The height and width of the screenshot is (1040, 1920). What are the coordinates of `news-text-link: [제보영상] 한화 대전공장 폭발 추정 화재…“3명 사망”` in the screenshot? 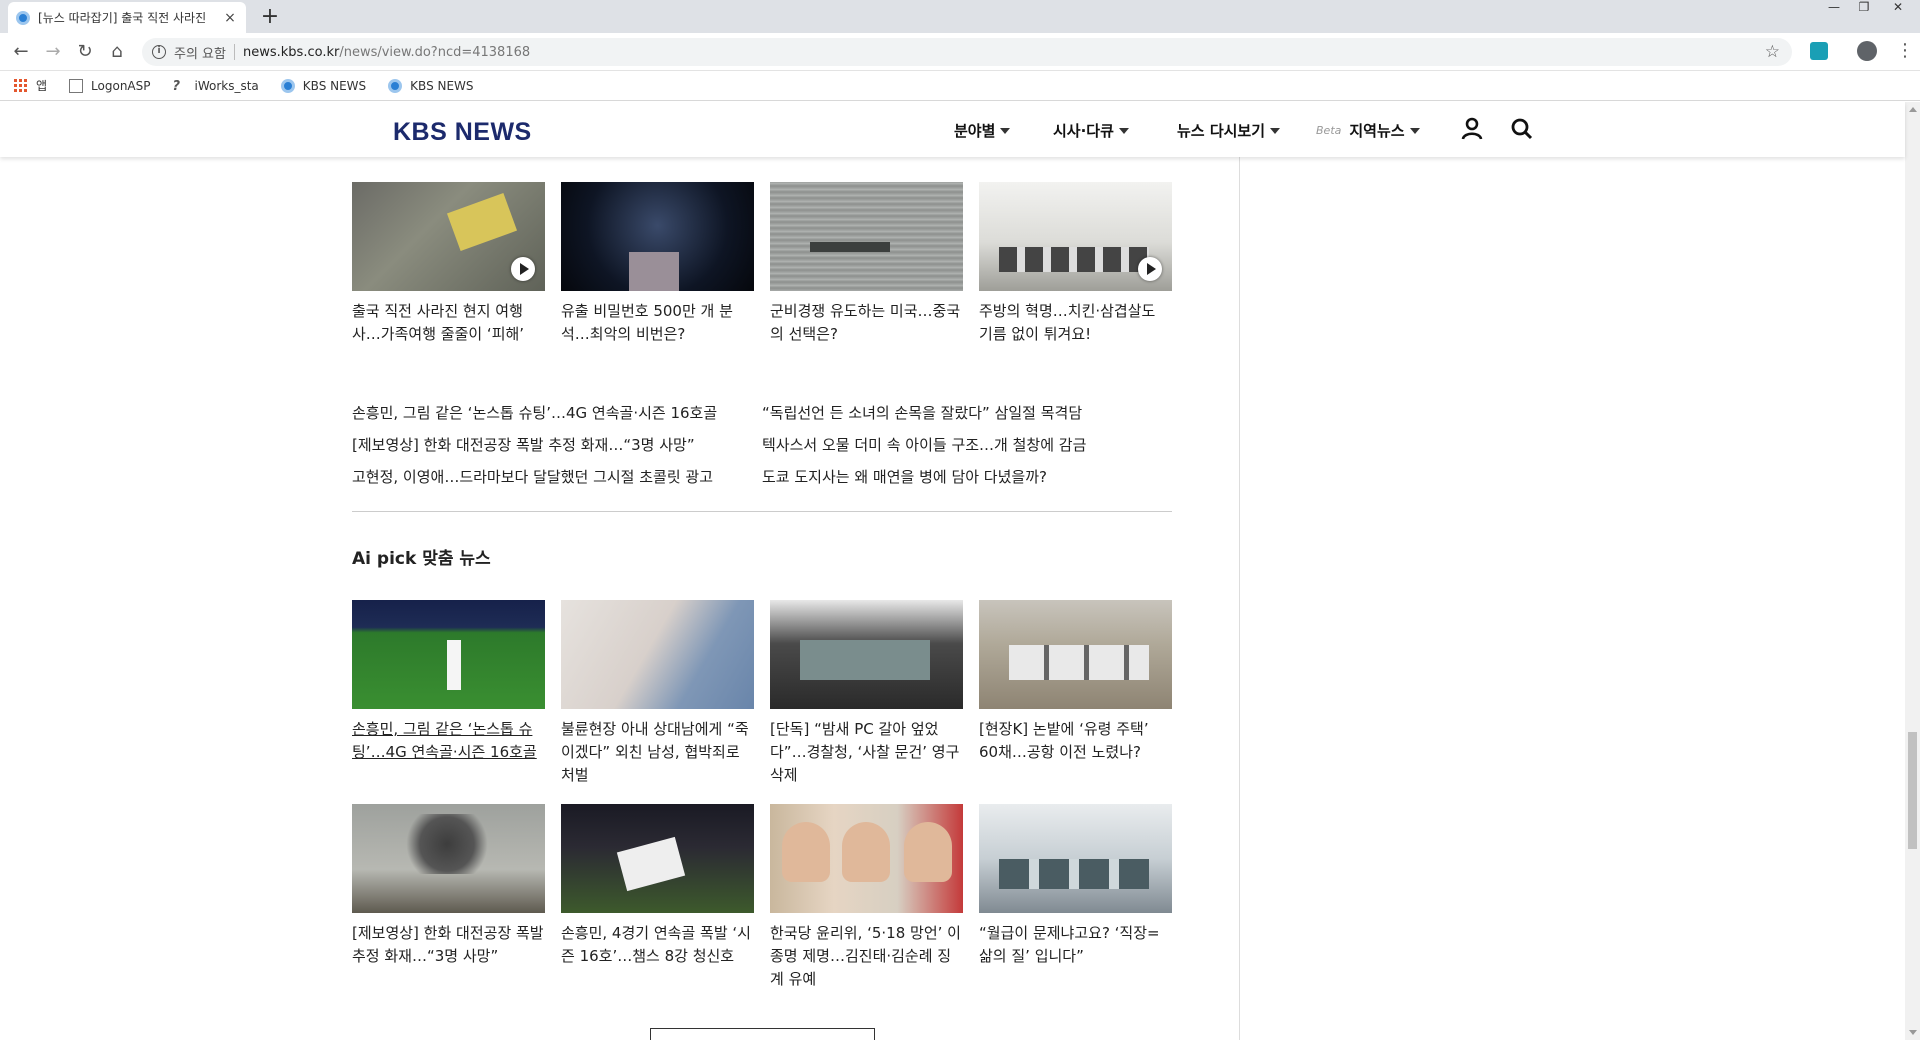 It's located at (523, 444).